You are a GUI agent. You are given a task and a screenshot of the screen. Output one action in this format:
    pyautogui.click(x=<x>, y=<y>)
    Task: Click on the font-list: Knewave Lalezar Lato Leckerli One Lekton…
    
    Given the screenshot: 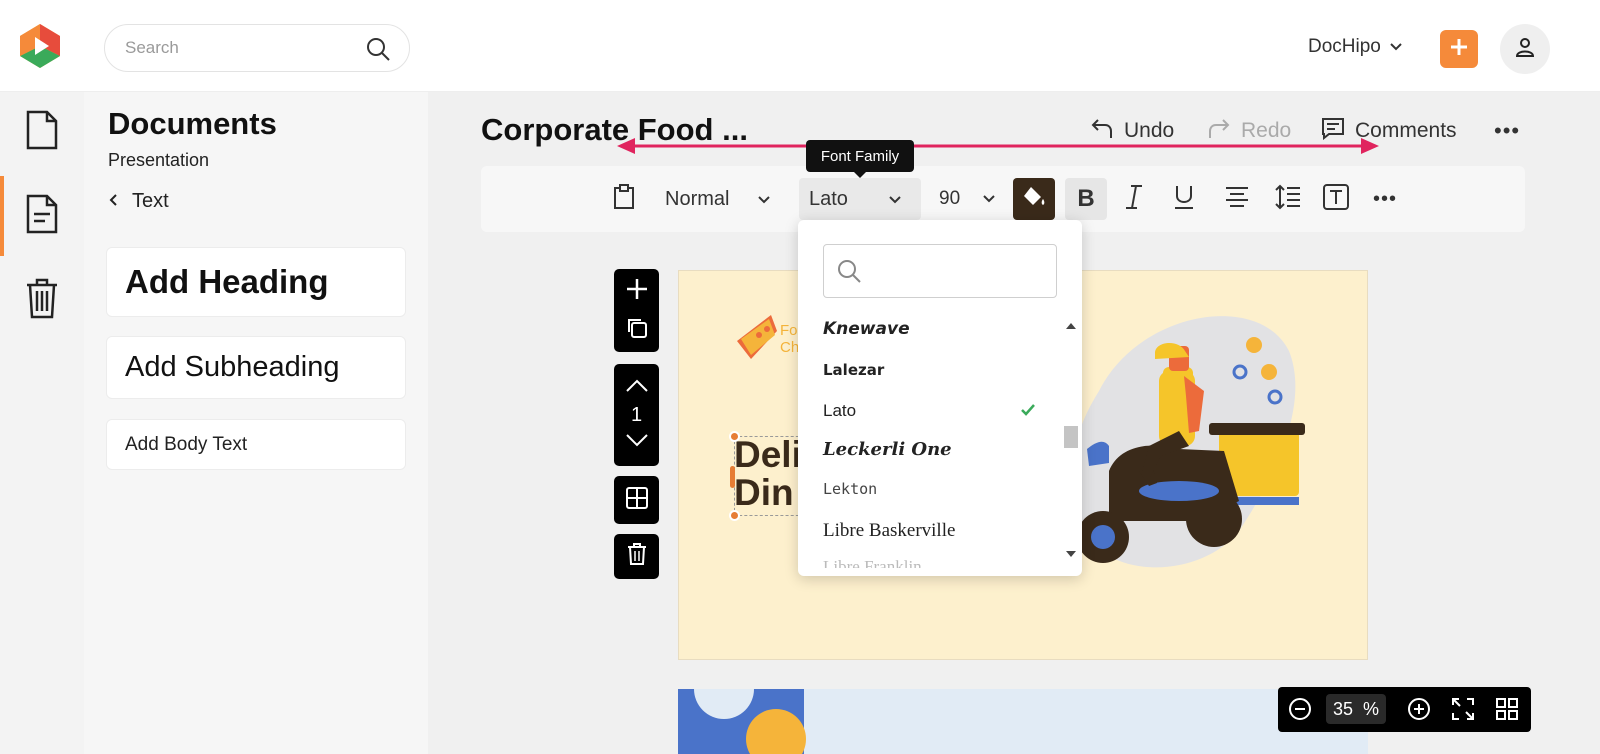 What is the action you would take?
    pyautogui.click(x=929, y=442)
    